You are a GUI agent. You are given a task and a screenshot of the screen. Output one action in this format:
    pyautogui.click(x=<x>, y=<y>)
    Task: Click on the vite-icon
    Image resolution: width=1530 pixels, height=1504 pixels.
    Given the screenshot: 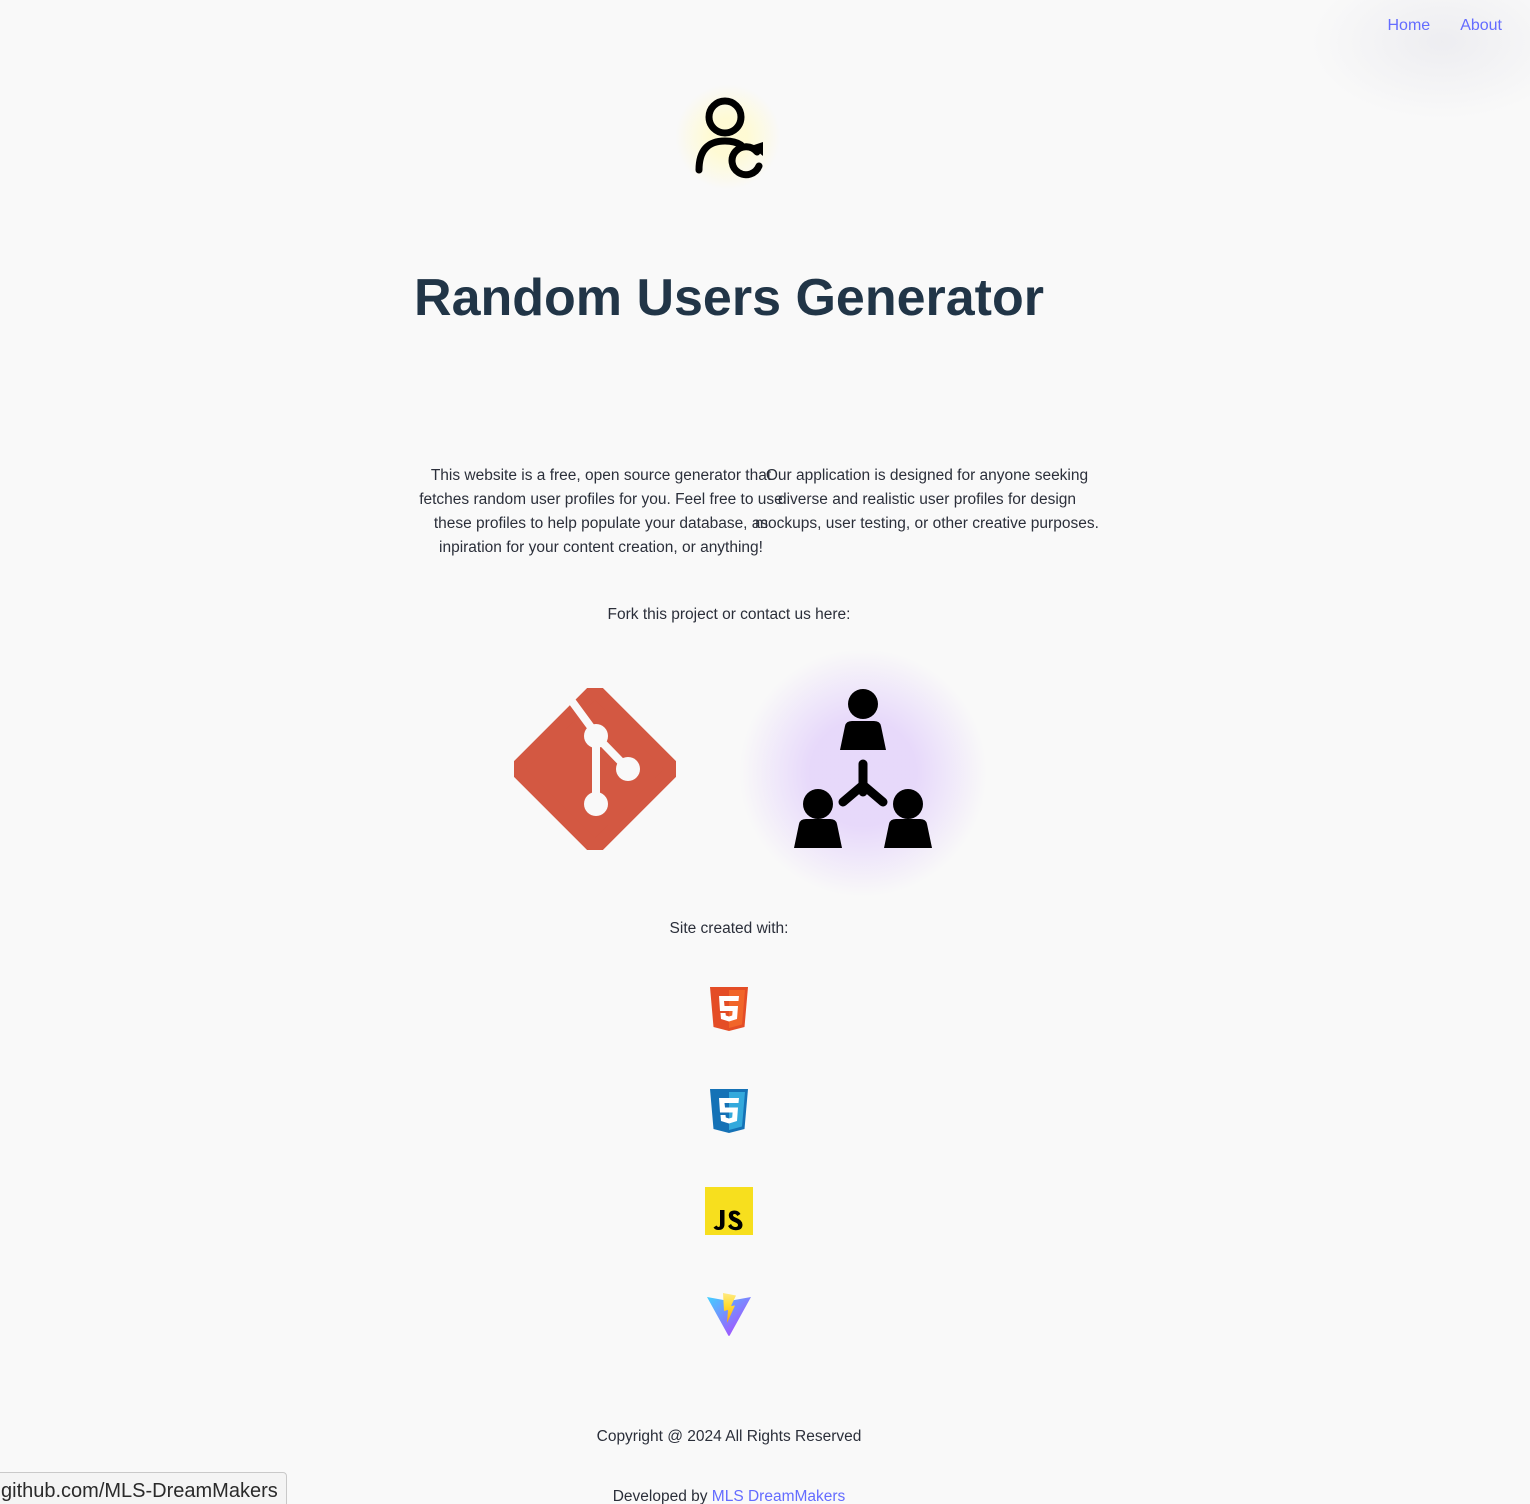 What is the action you would take?
    pyautogui.click(x=729, y=1314)
    